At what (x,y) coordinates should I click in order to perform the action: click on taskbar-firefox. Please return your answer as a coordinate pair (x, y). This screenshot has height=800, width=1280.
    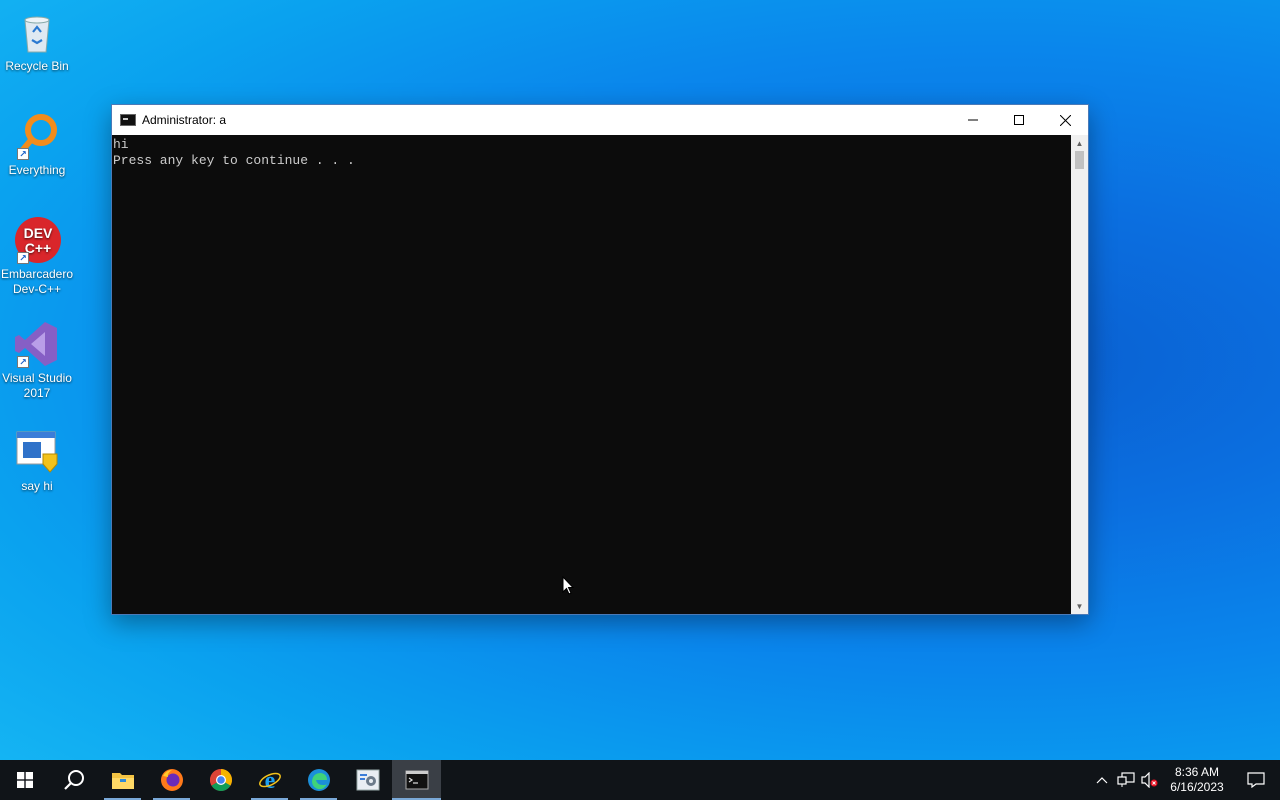
    Looking at the image, I should click on (171, 780).